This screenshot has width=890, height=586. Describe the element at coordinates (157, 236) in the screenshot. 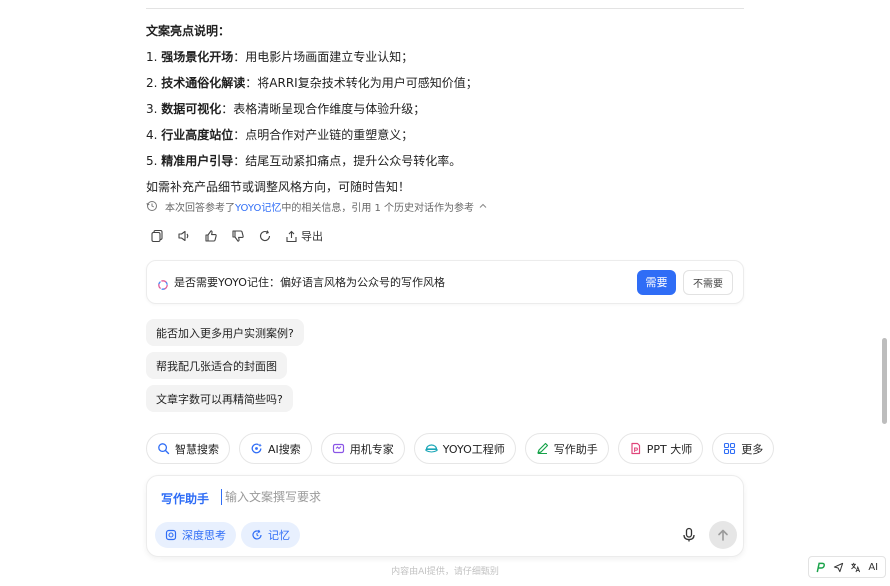

I see `copy-icon` at that location.